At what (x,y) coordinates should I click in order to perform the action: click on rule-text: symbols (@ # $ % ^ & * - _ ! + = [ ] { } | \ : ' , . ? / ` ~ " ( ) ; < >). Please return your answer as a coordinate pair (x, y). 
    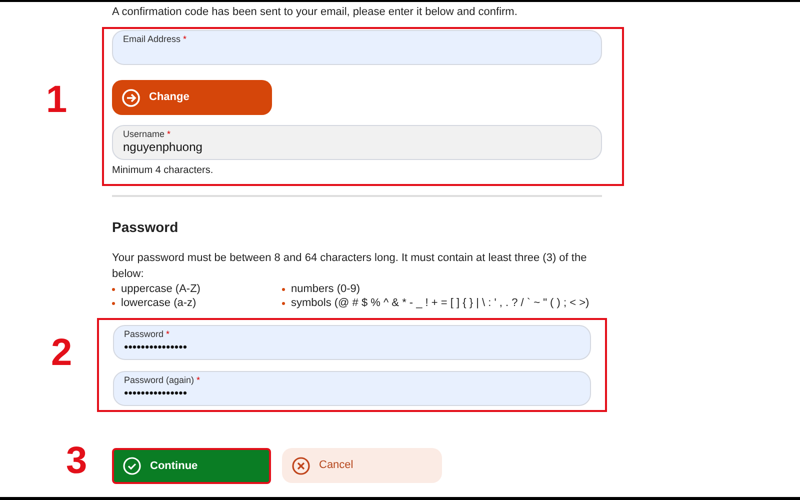
    Looking at the image, I should click on (440, 303).